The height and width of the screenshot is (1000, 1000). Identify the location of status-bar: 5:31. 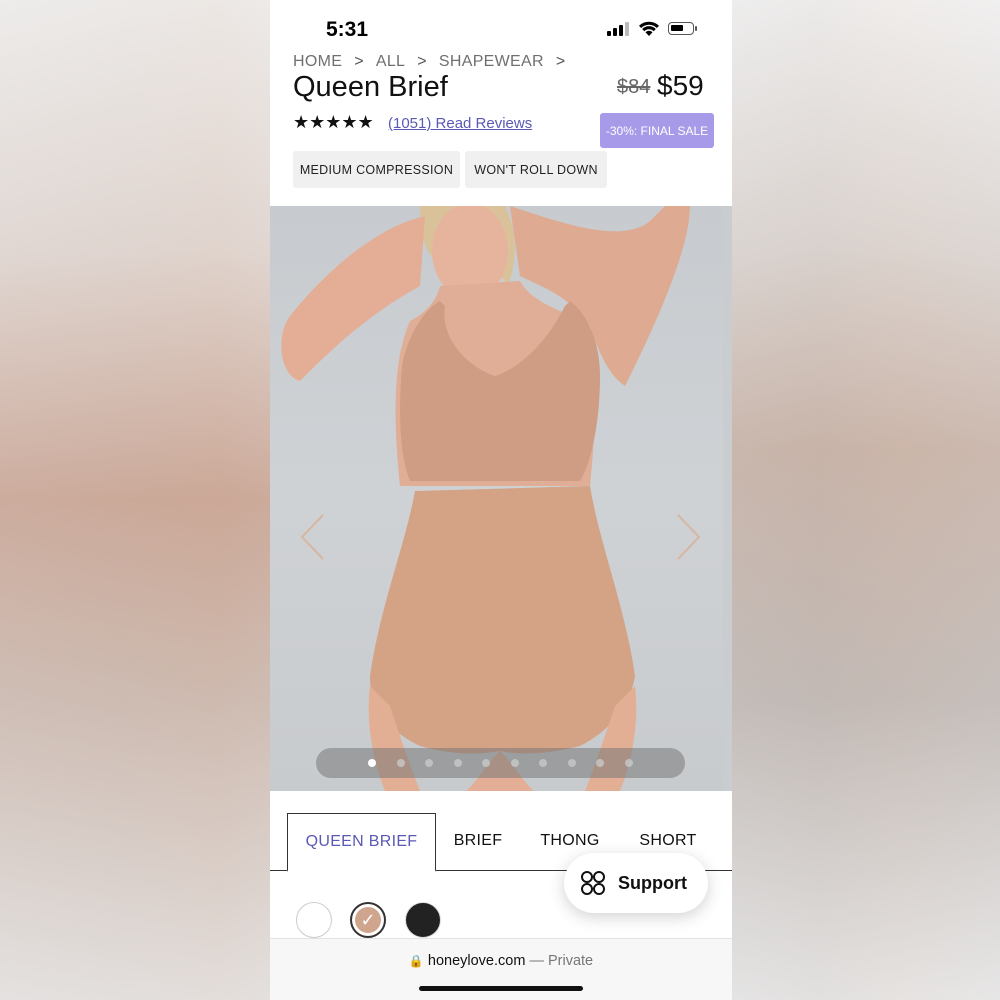
(501, 25).